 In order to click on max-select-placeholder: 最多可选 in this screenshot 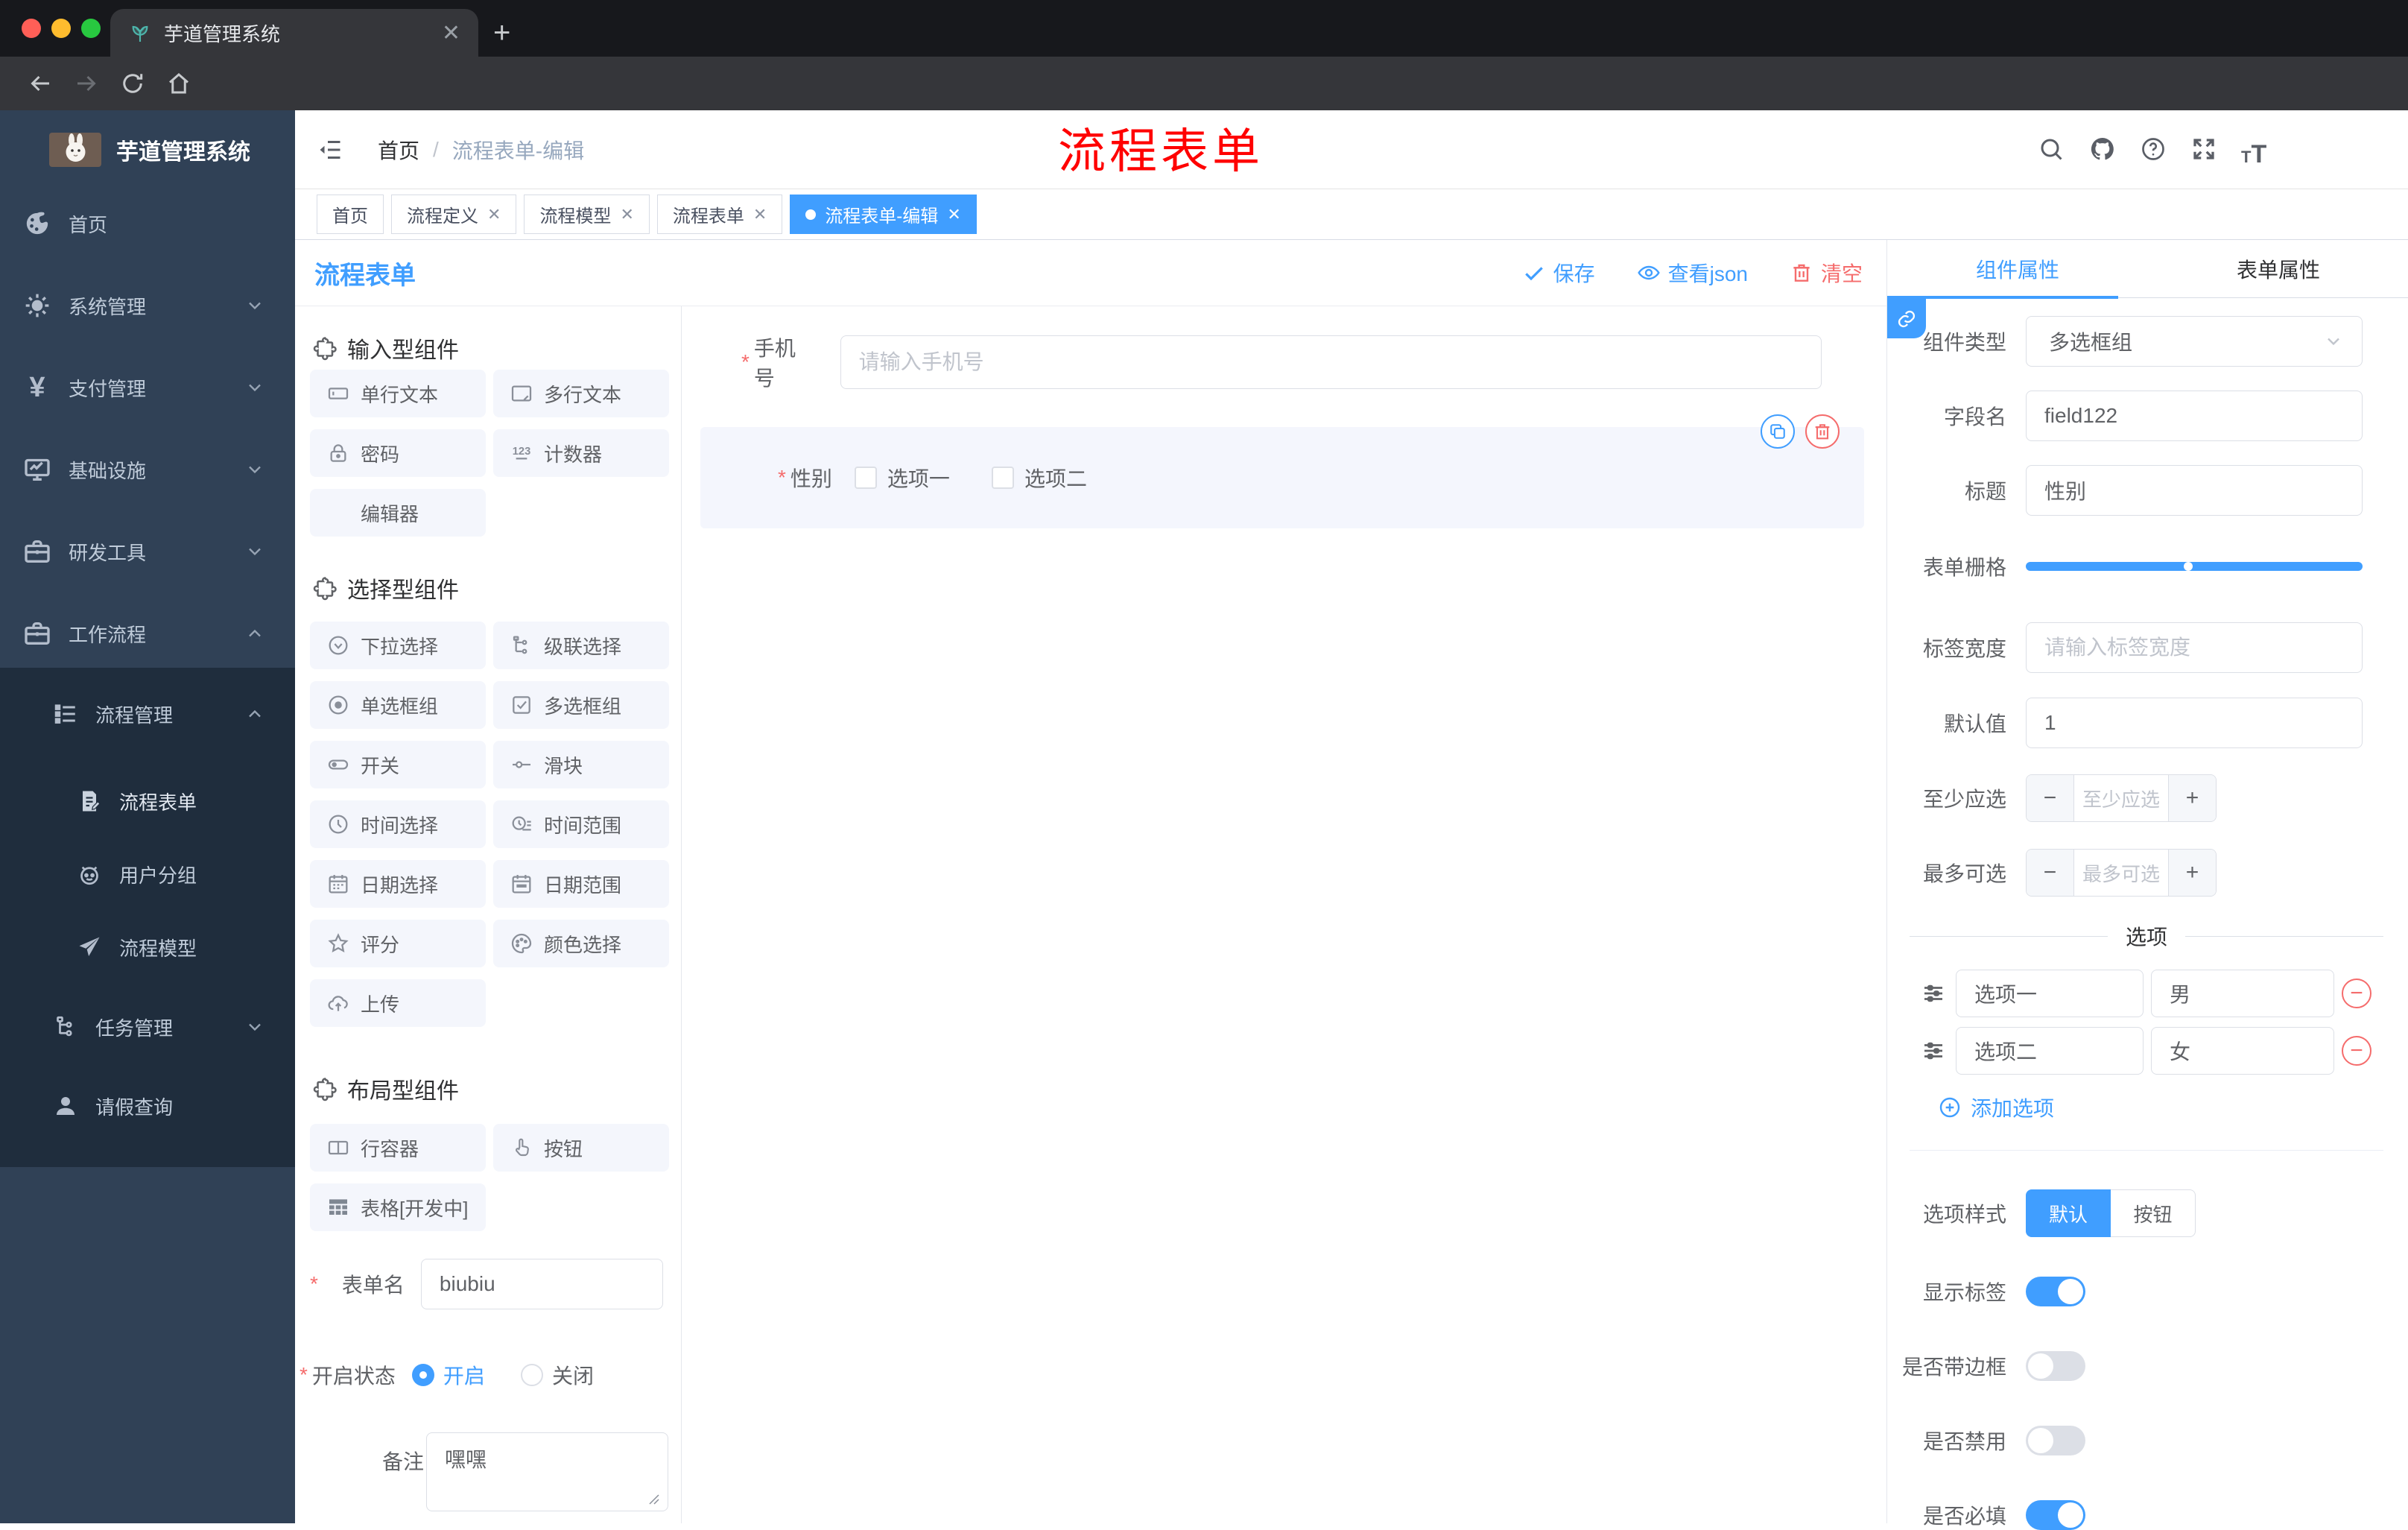, I will do `click(2121, 873)`.